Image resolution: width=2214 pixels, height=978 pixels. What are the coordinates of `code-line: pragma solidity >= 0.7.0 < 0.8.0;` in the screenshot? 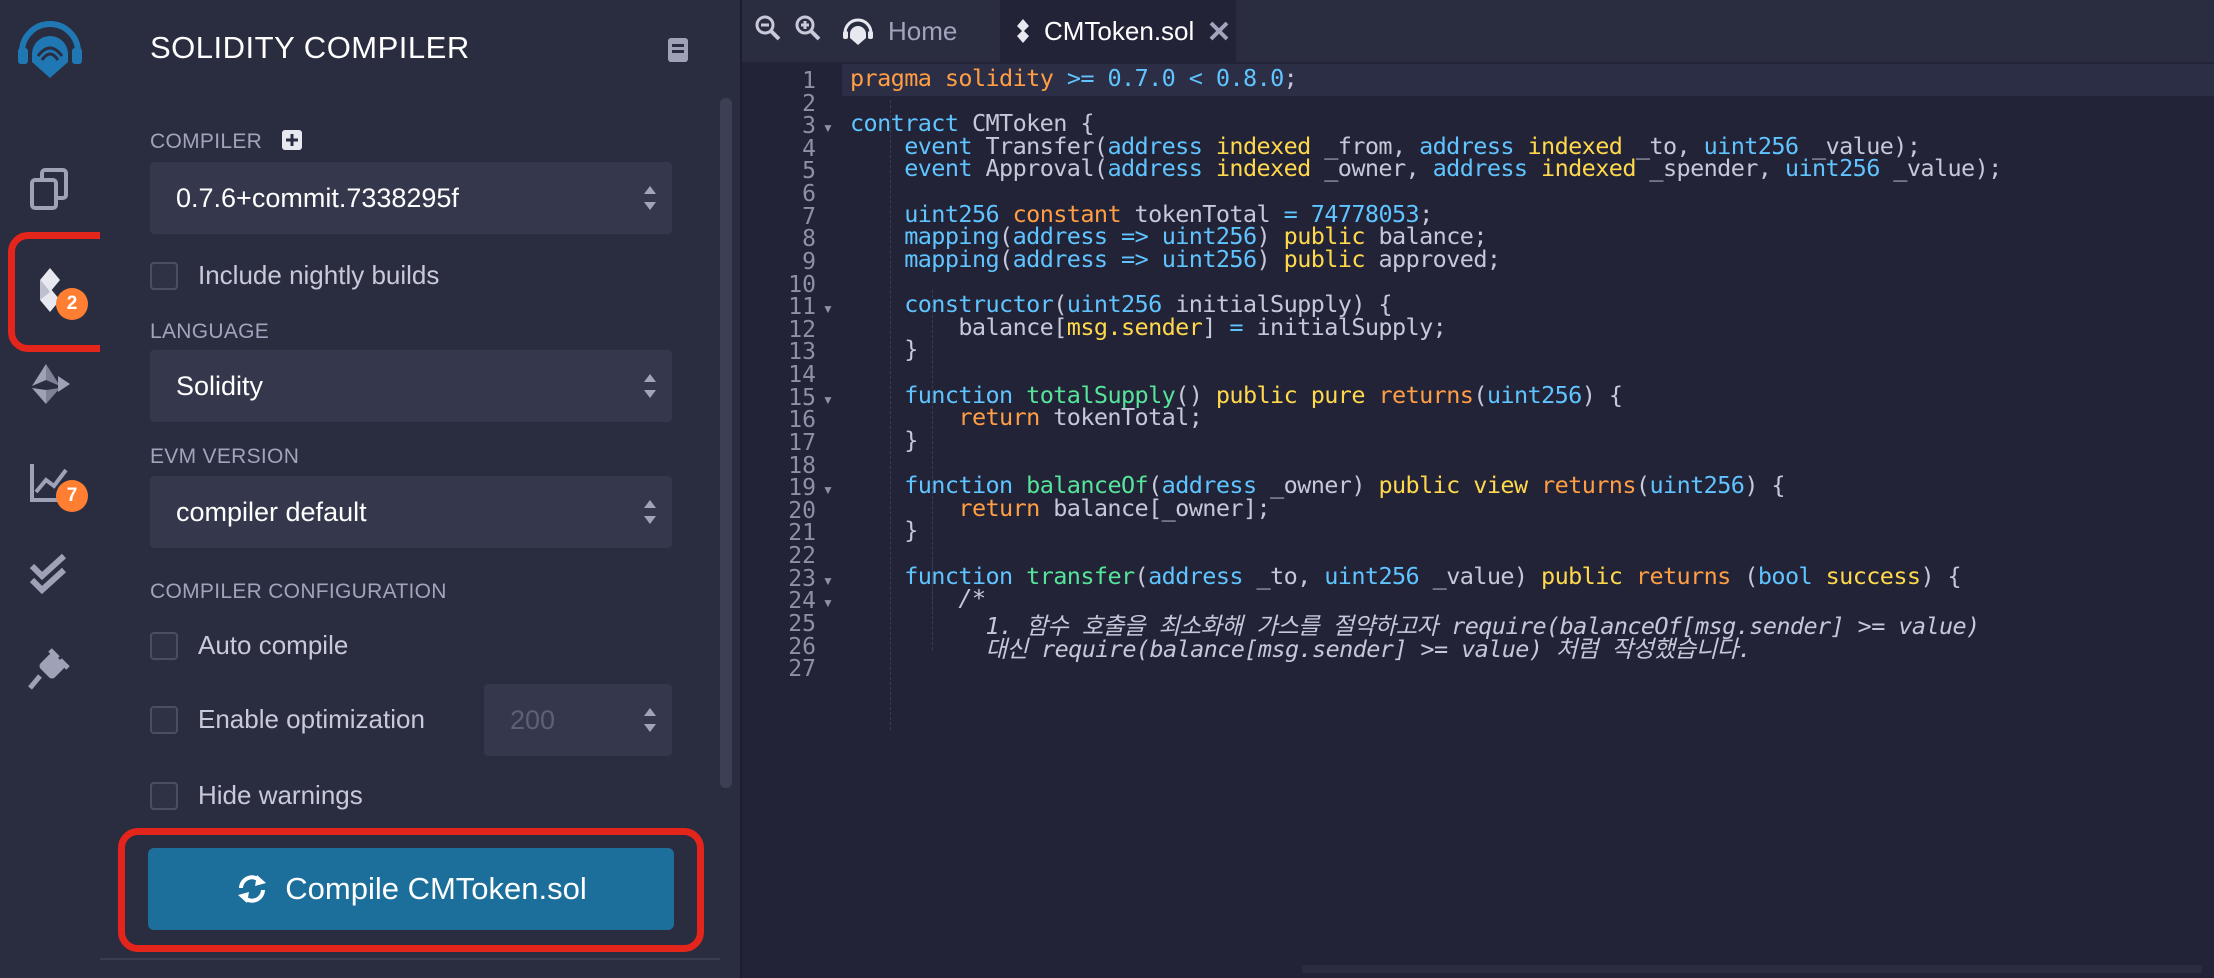 It's located at (1074, 78).